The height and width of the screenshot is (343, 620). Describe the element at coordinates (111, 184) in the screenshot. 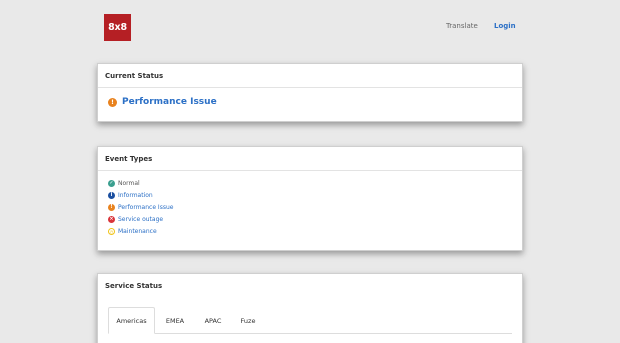

I see `check-icon: ✓` at that location.